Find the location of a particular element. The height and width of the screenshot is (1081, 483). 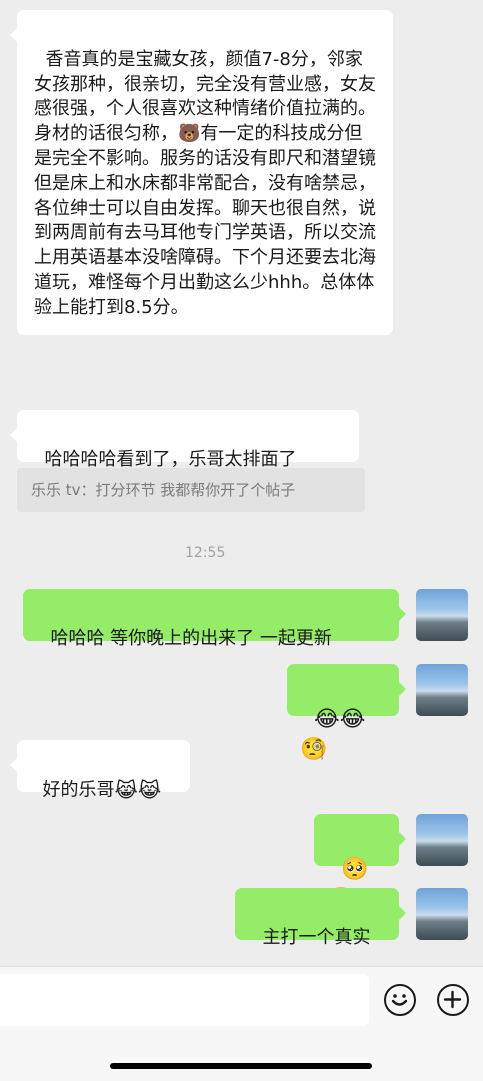

message-text: 哈哈哈哈看到了，乐哥太排面了 is located at coordinates (170, 459).